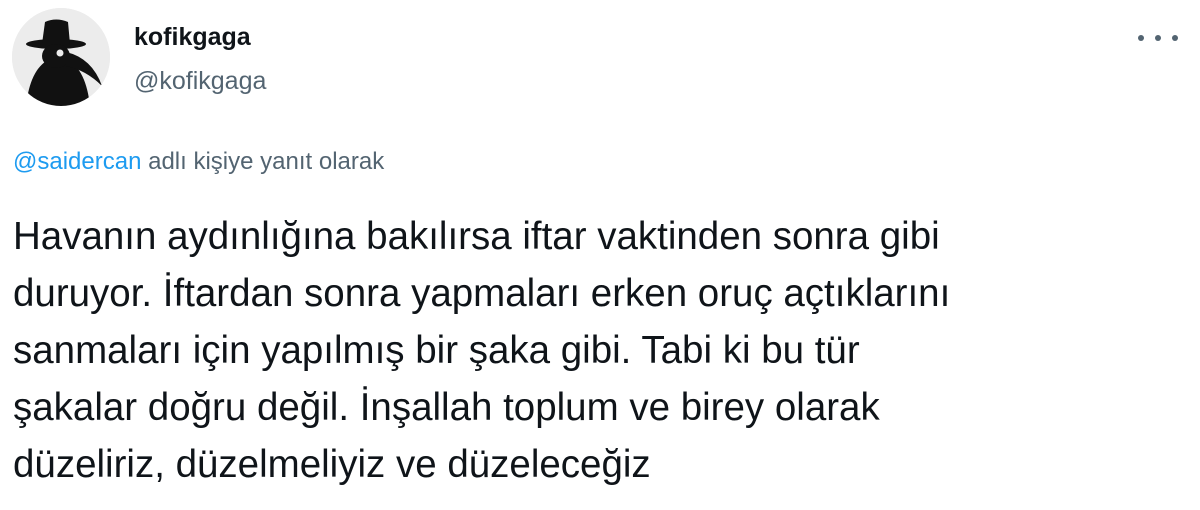 This screenshot has width=1200, height=510. I want to click on tweet-text-line: düzeliriz, düzelmeliyiz ve düzeleceğiz, so click(332, 464).